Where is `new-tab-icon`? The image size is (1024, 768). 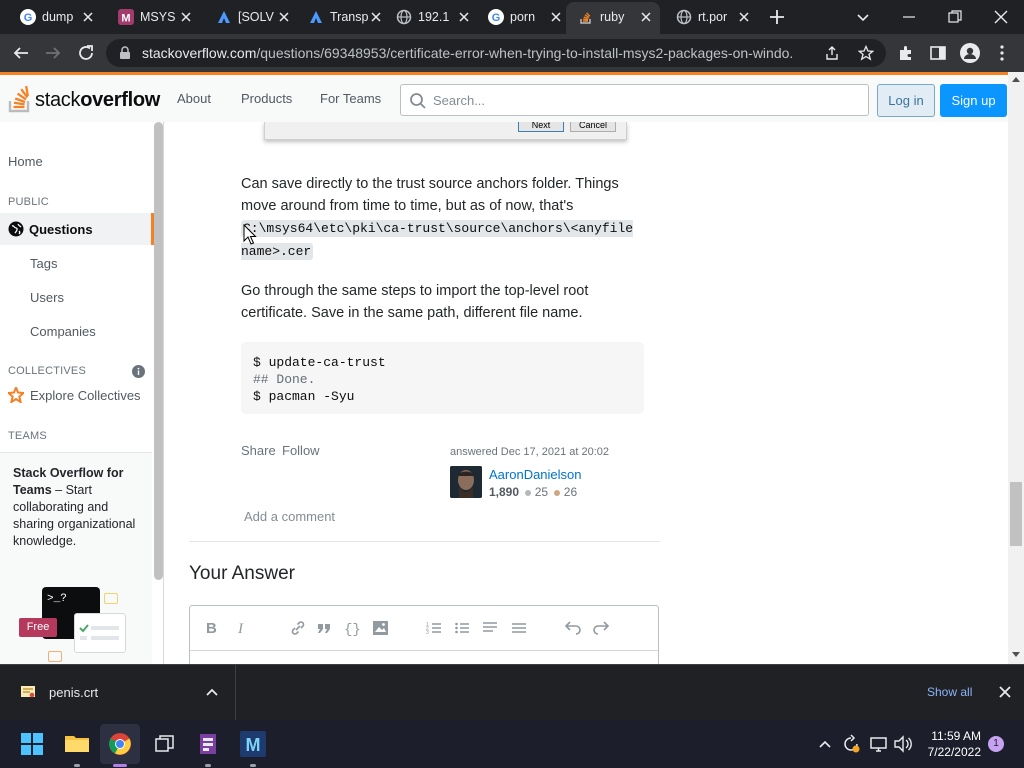
new-tab-icon is located at coordinates (777, 17).